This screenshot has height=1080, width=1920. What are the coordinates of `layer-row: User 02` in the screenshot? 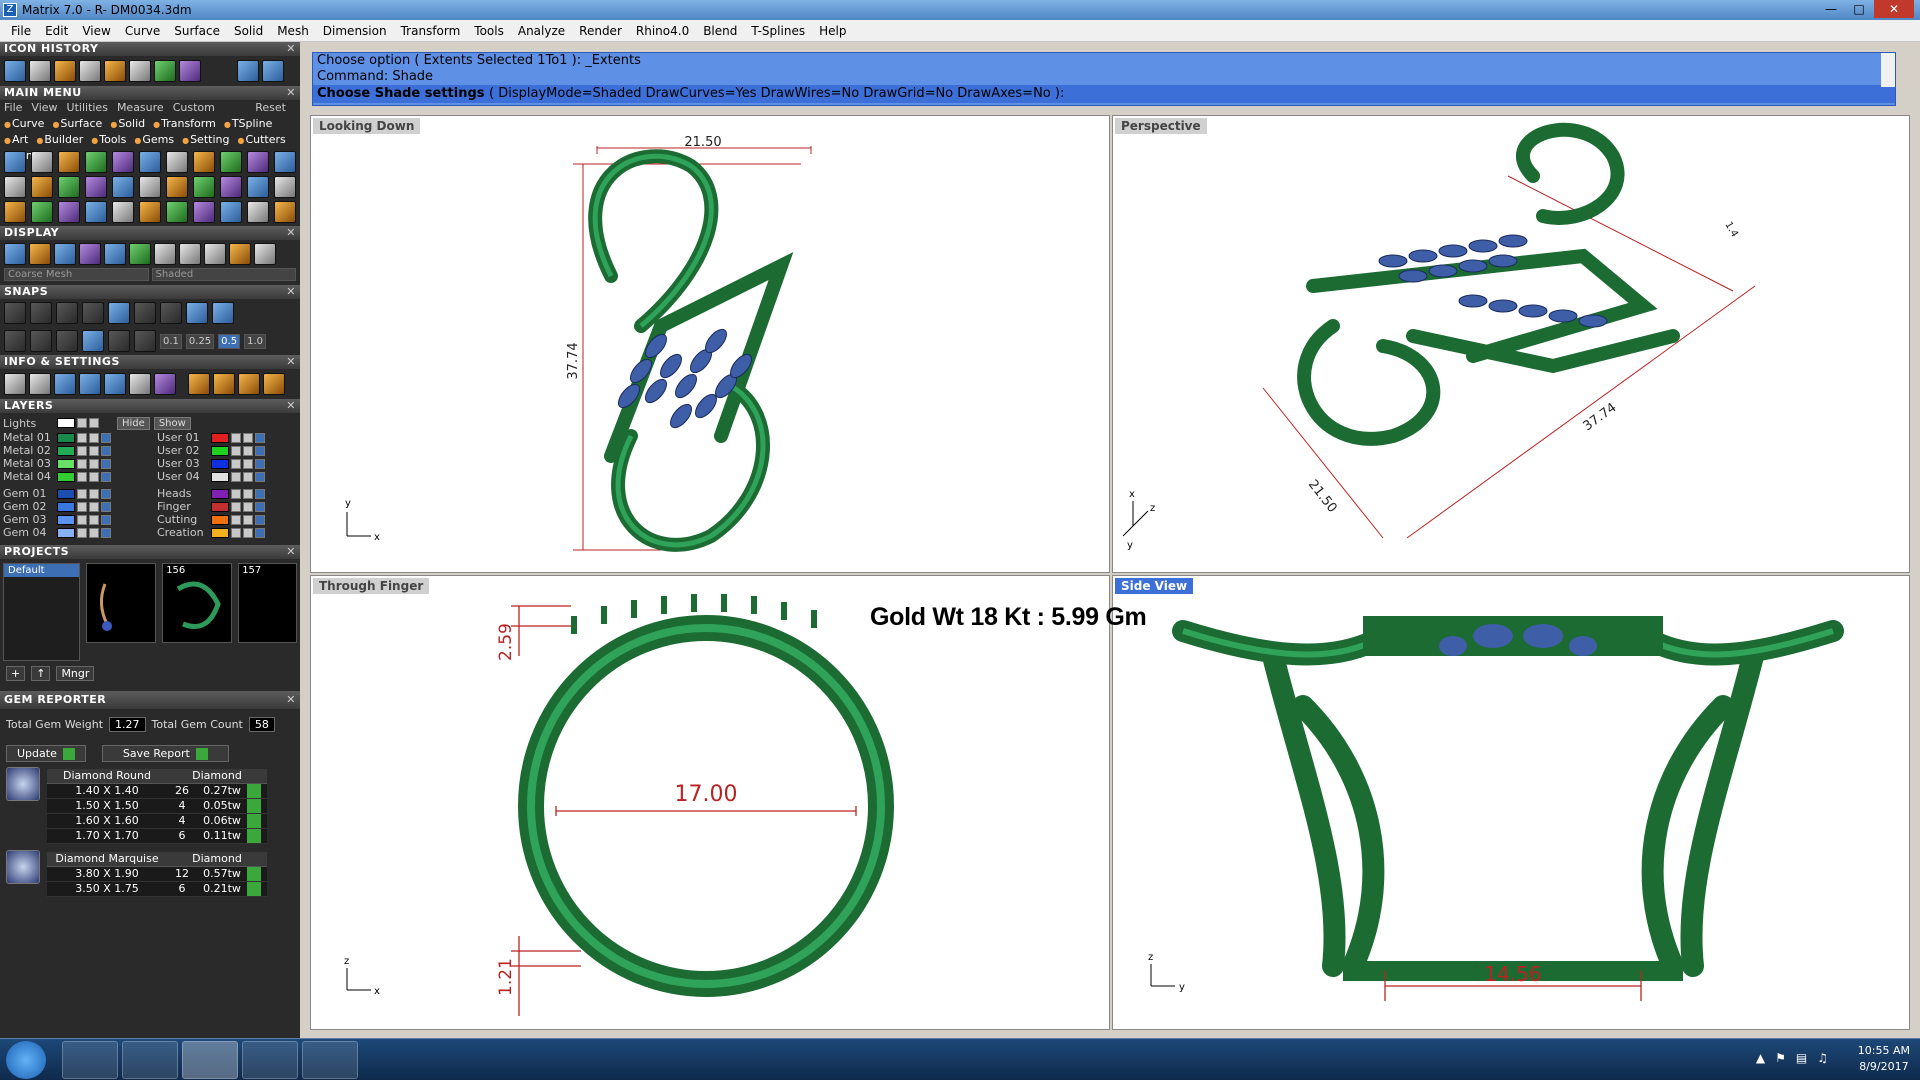 It's located at (227, 450).